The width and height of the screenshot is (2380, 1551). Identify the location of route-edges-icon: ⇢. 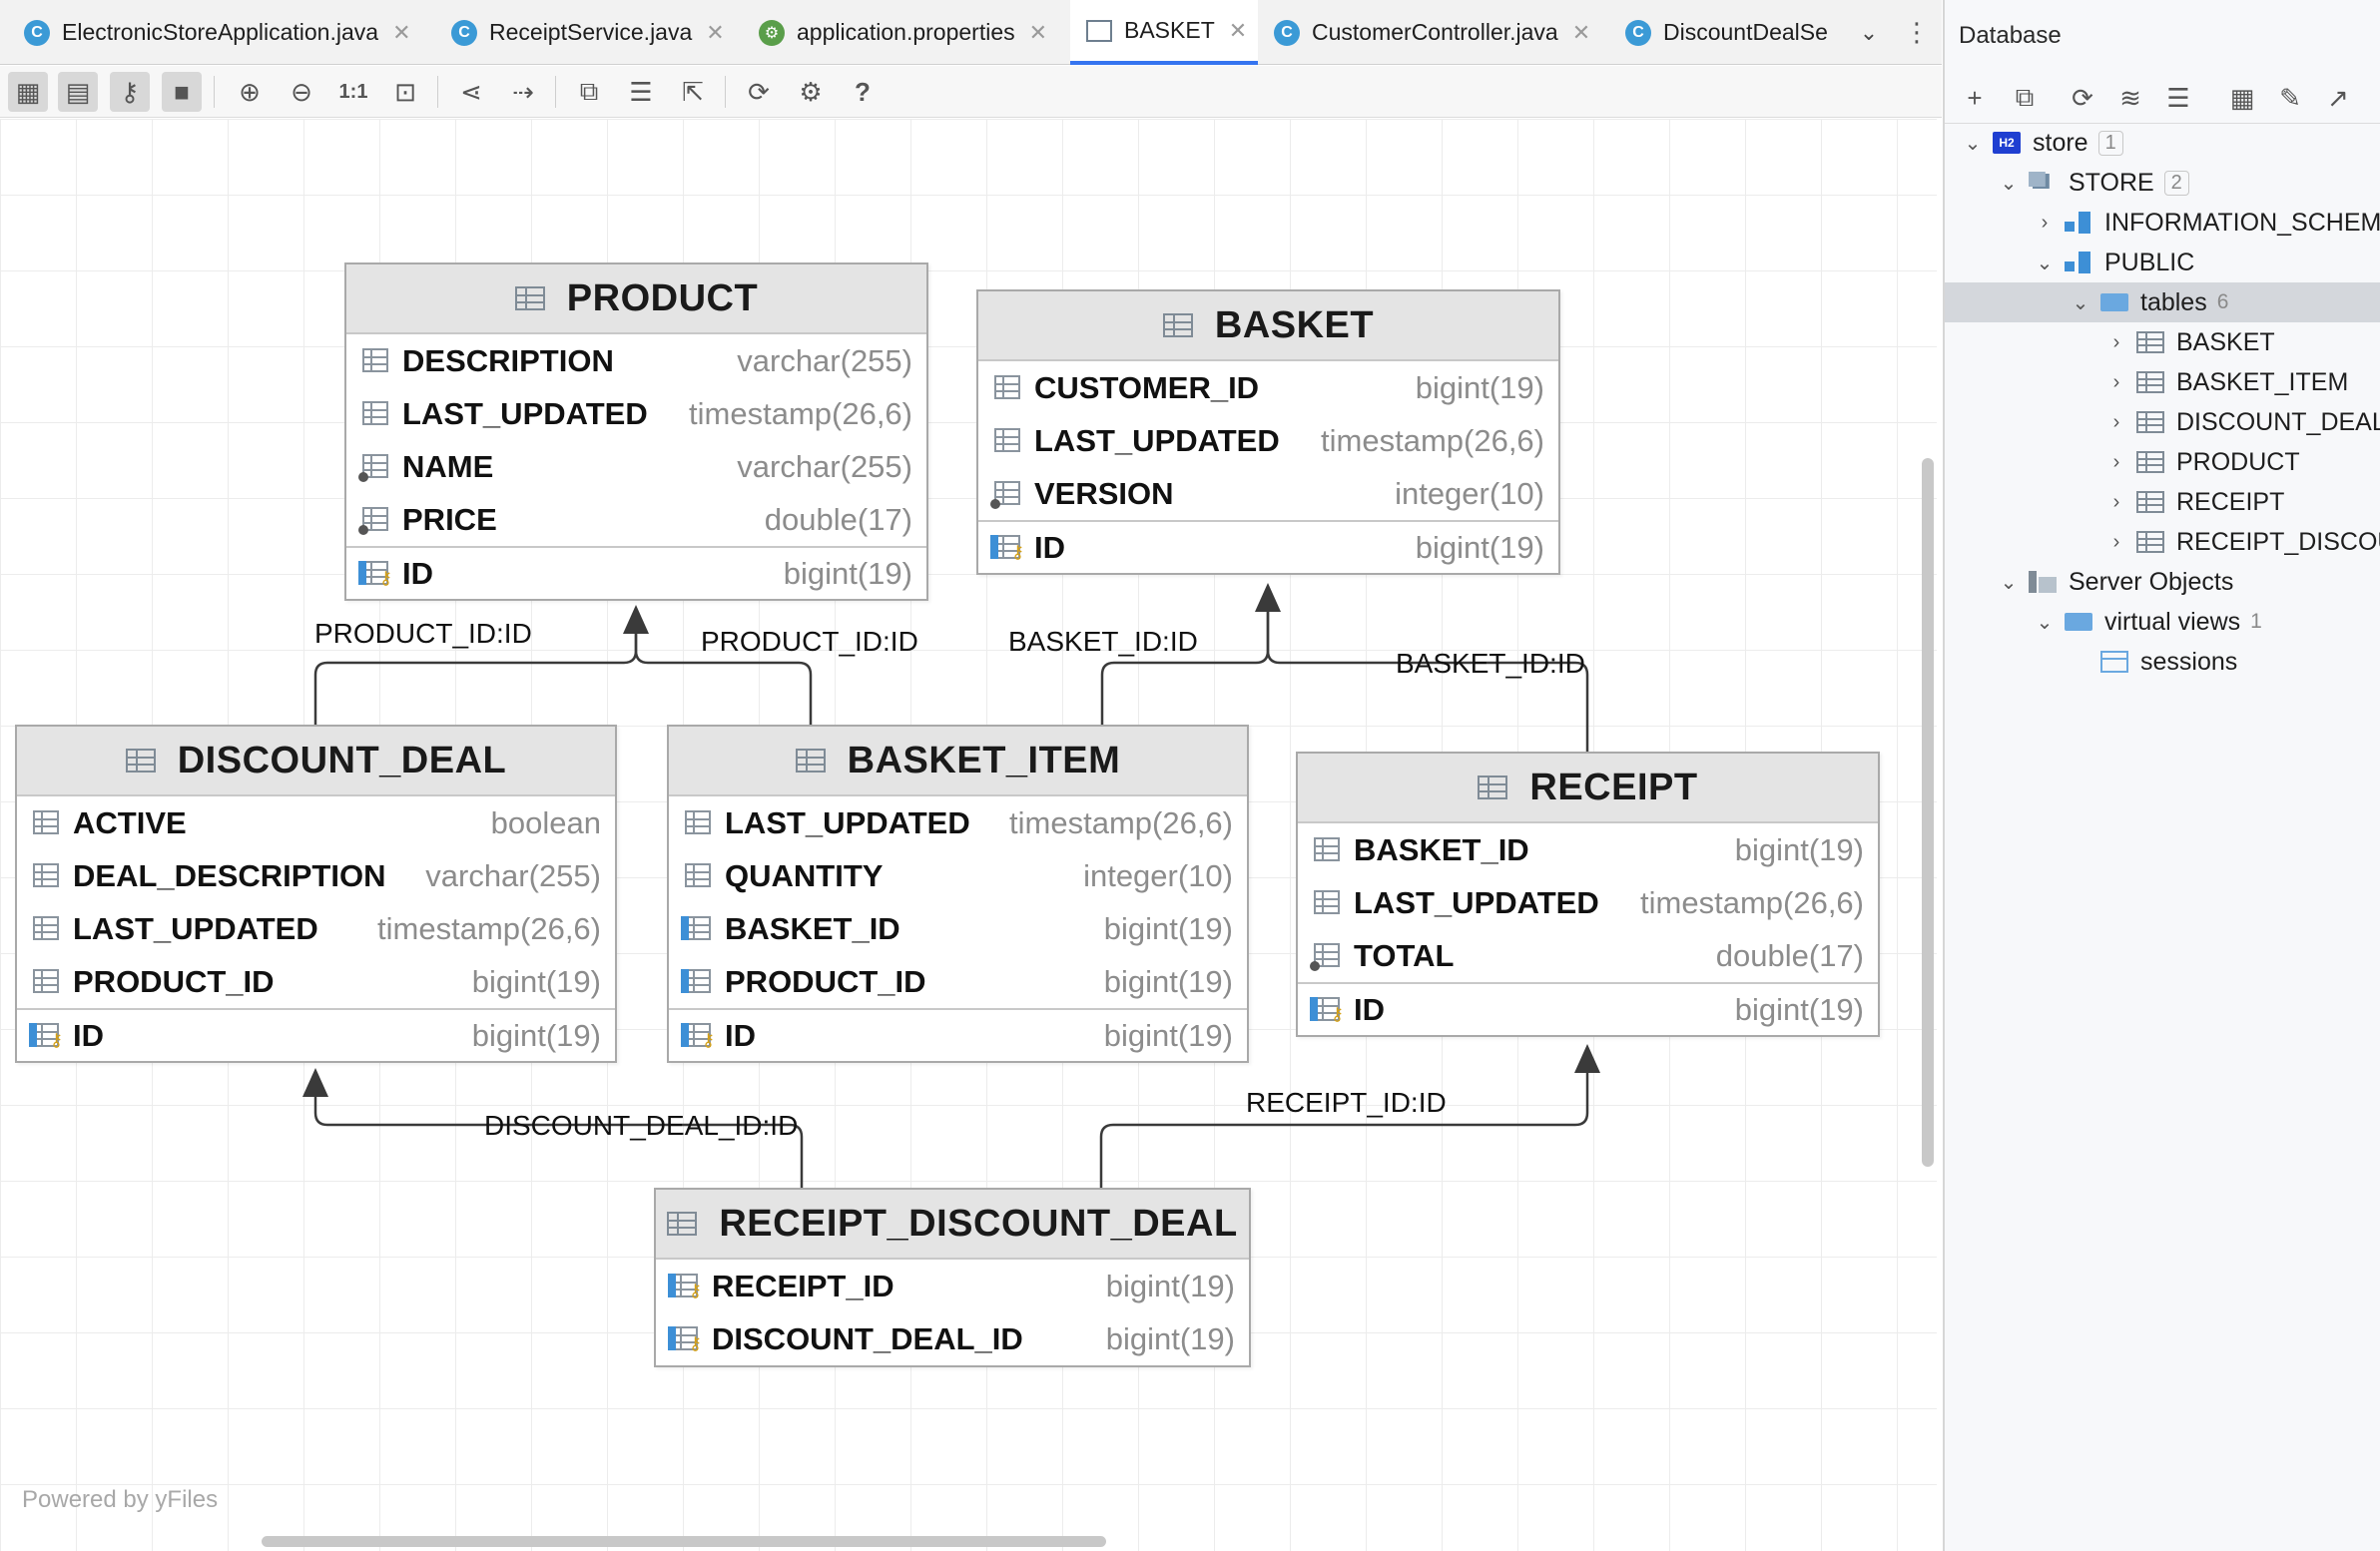
(523, 92).